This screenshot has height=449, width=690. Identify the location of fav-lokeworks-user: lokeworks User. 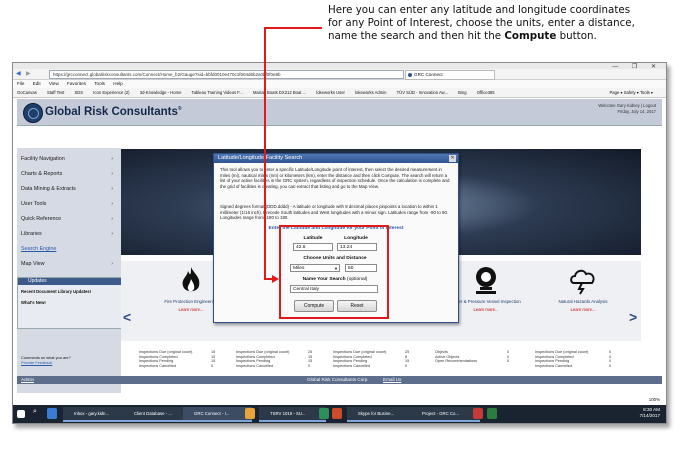
(330, 92).